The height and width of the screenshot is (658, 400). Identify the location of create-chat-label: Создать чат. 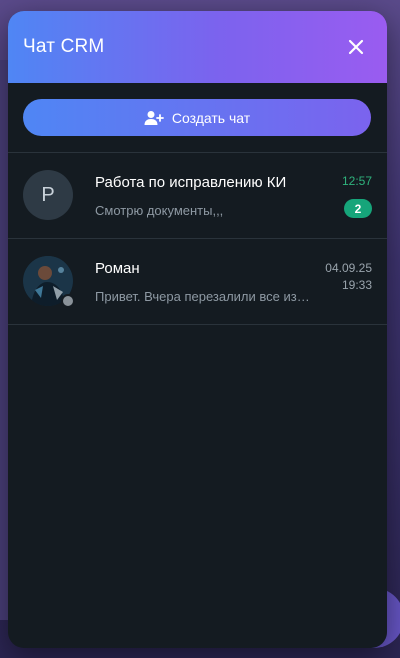
(211, 117).